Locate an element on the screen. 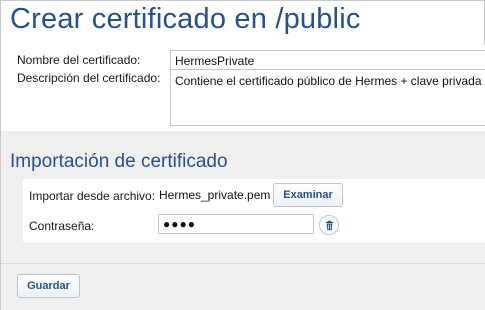 This screenshot has height=310, width=485. certificate-name-input: HermesPrivate is located at coordinates (327, 60).